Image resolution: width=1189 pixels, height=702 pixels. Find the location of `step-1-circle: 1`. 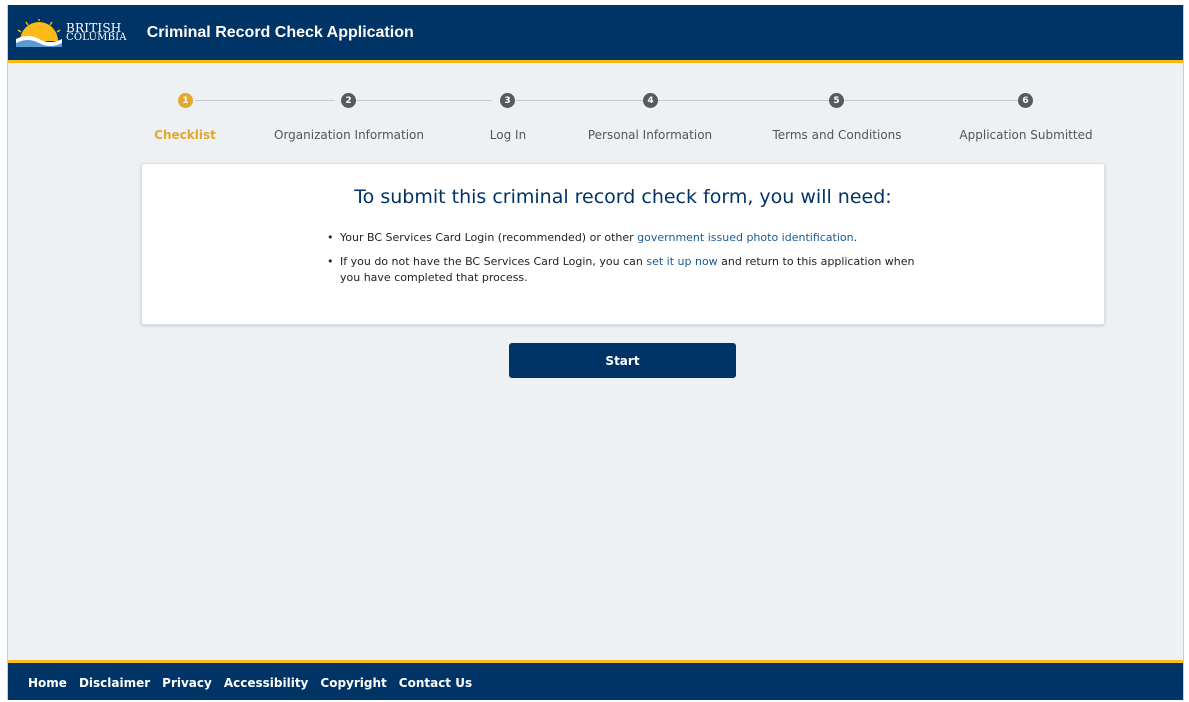

step-1-circle: 1 is located at coordinates (185, 100).